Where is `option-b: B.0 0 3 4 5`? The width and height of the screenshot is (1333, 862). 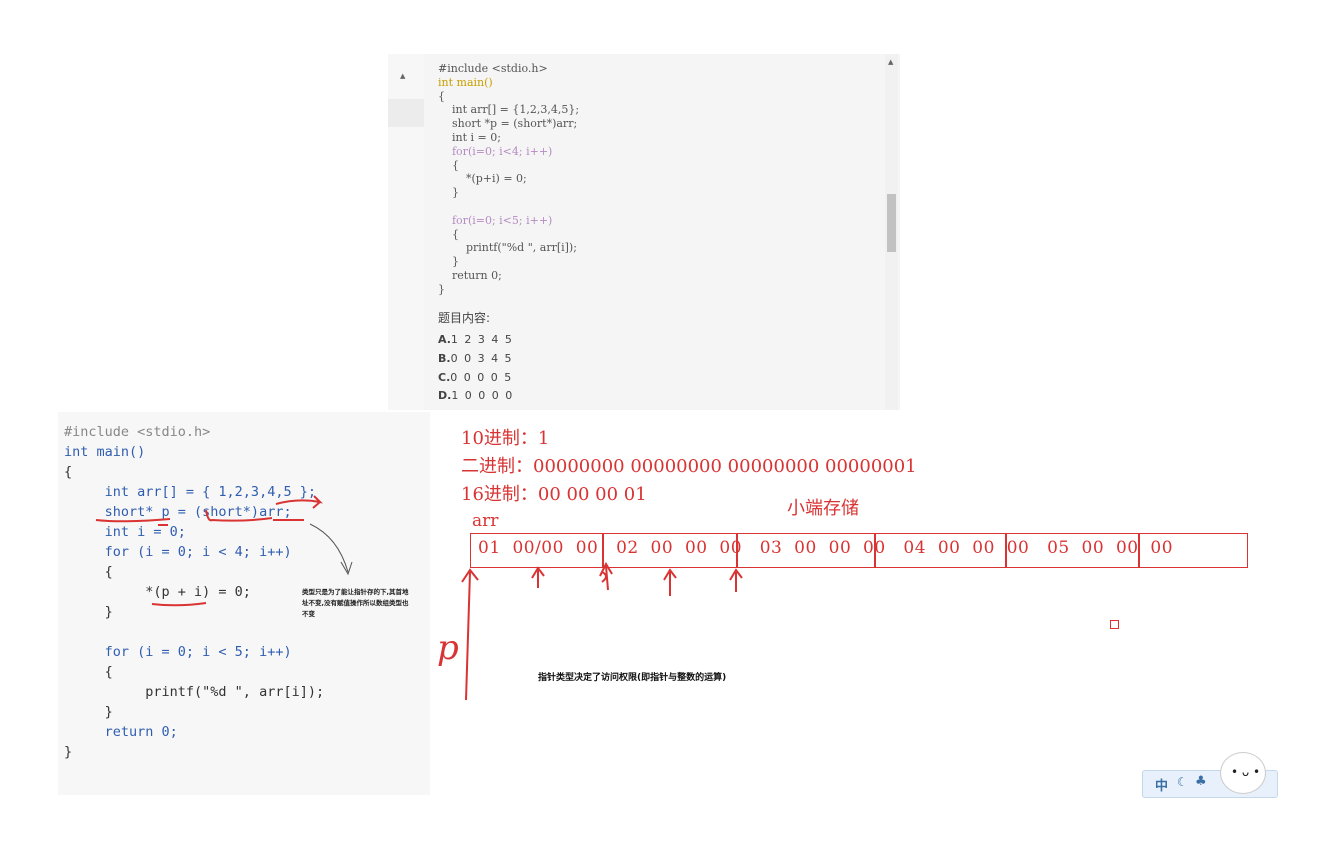
option-b: B.0 0 3 4 5 is located at coordinates (475, 358).